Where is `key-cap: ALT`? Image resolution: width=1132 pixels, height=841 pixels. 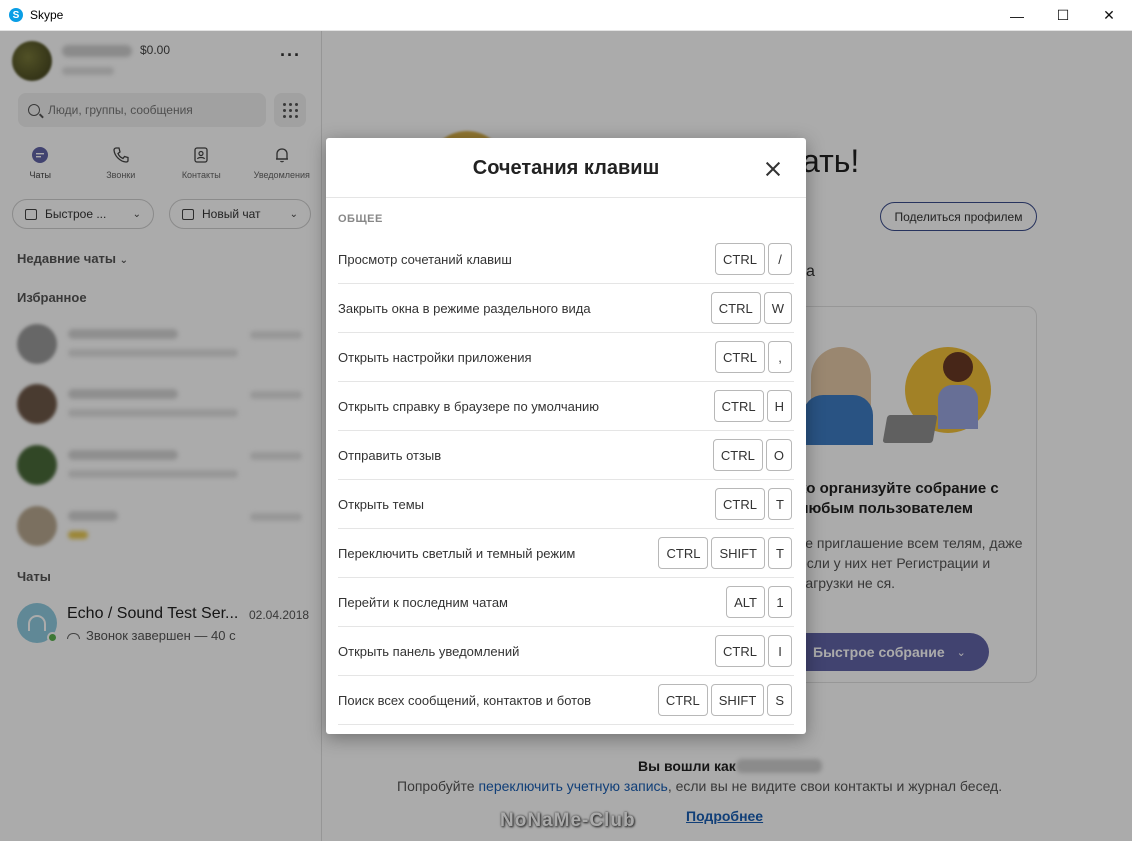 key-cap: ALT is located at coordinates (745, 602).